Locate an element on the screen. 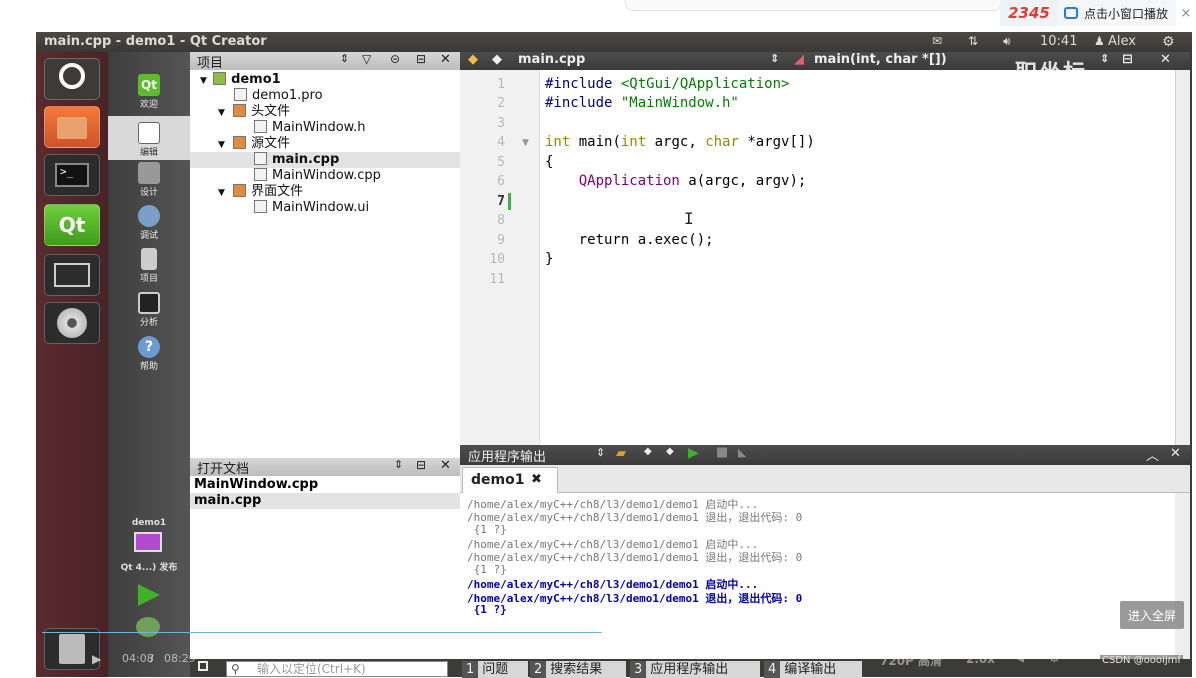  tab-label: 编译输出 is located at coordinates (810, 669).